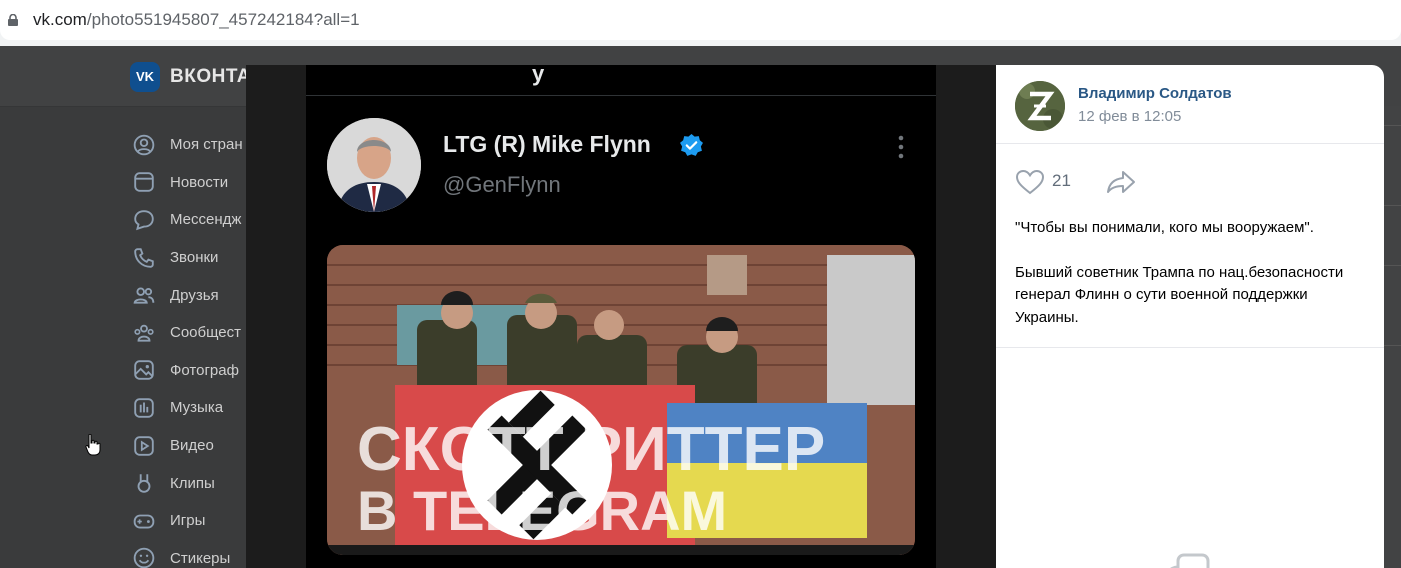  Describe the element at coordinates (1155, 93) in the screenshot. I see `author-name-link: Владимир Солдатов` at that location.